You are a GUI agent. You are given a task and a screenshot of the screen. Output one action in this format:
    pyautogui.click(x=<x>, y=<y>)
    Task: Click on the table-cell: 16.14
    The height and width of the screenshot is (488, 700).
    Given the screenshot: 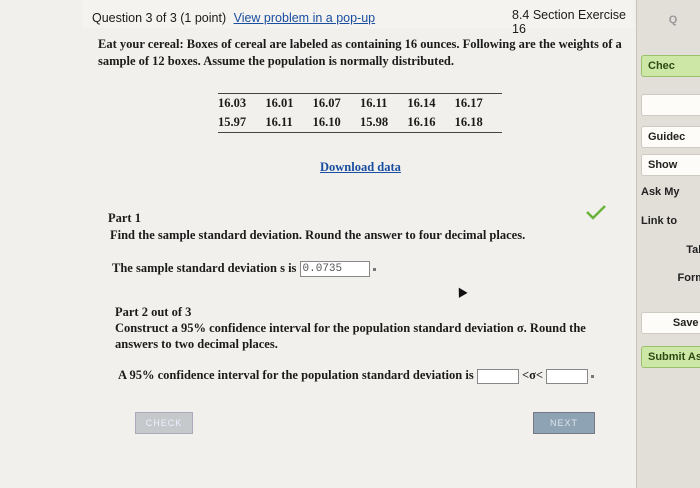 What is the action you would take?
    pyautogui.click(x=421, y=103)
    